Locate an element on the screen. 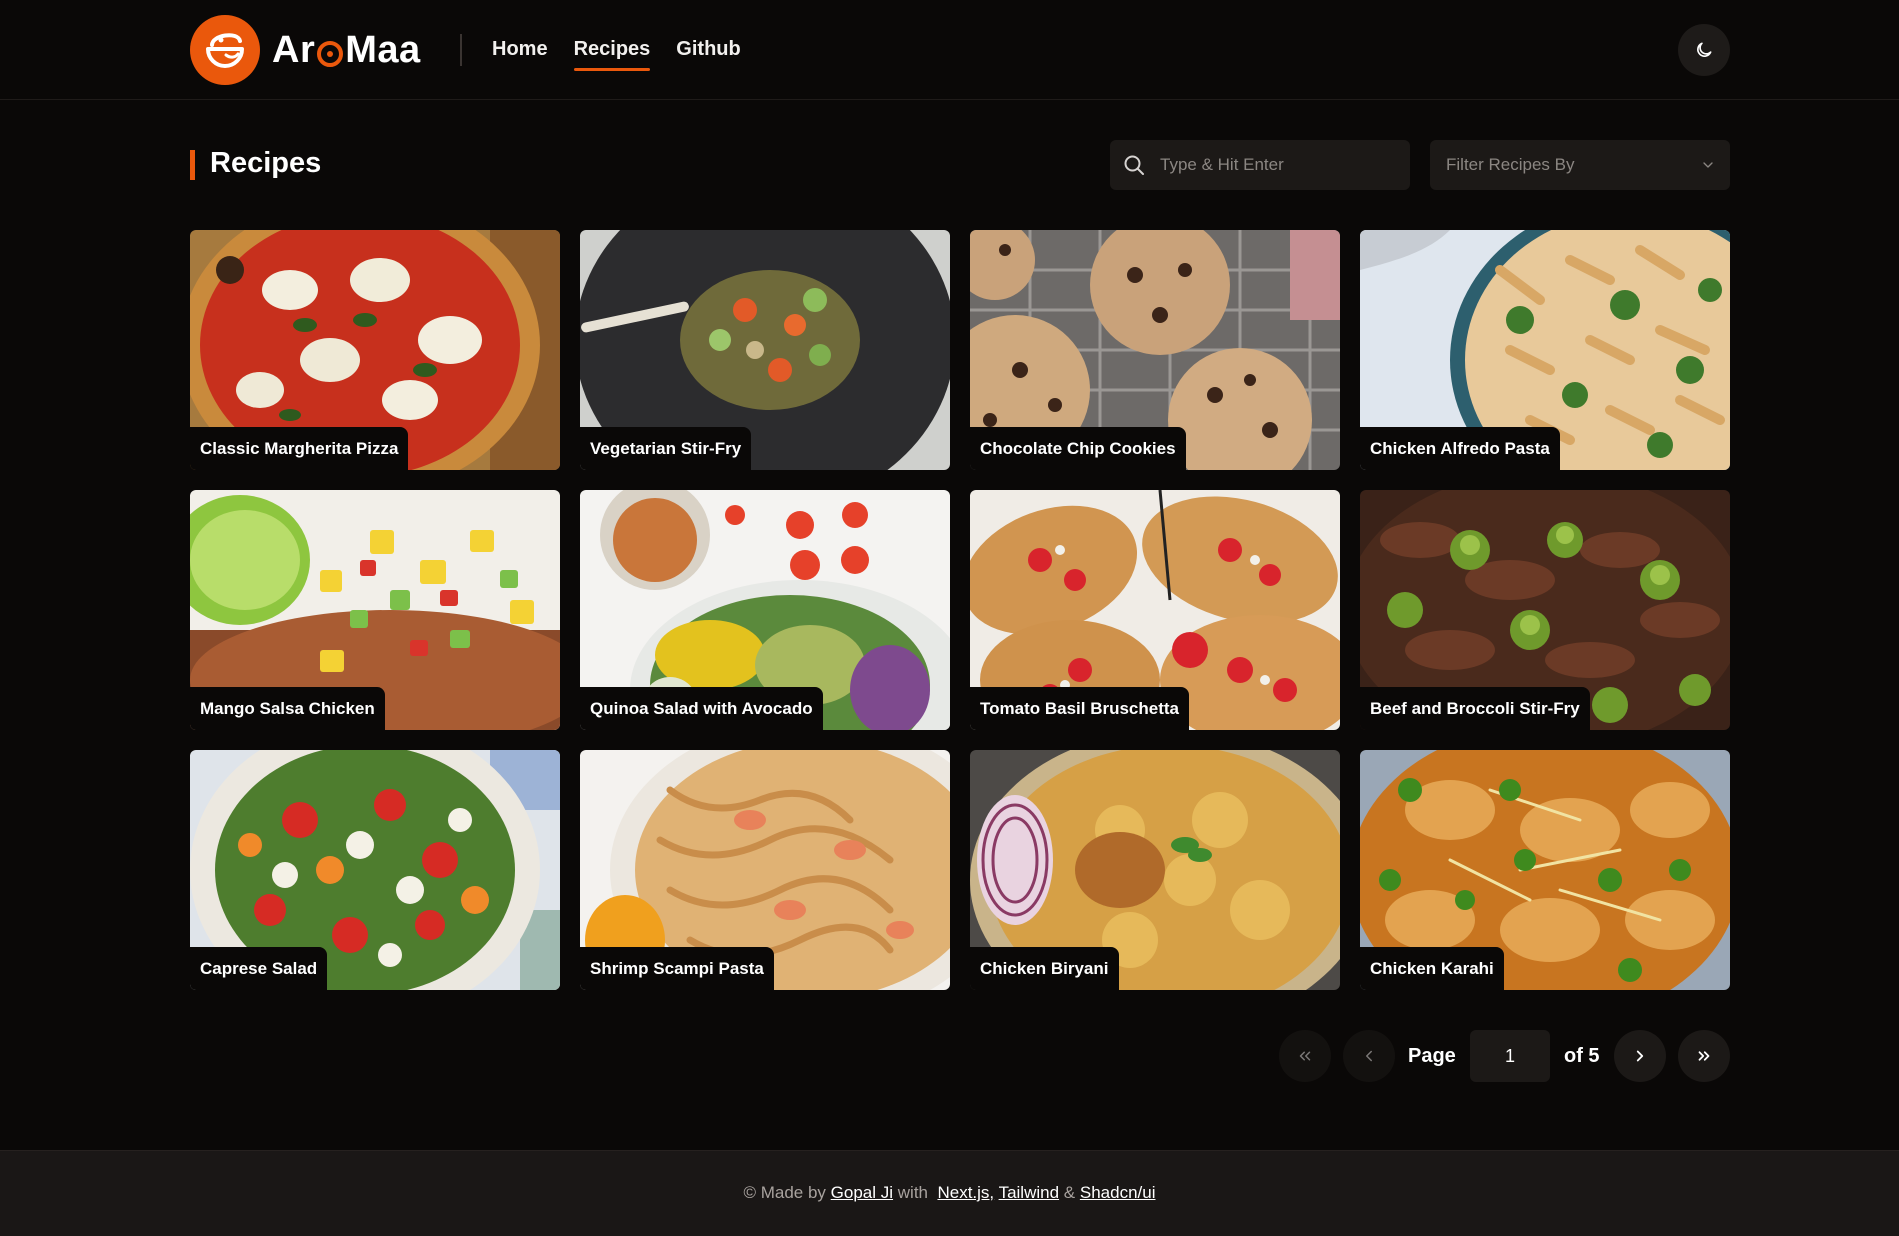 This screenshot has height=1236, width=1899. chevron-down-icon is located at coordinates (1708, 165).